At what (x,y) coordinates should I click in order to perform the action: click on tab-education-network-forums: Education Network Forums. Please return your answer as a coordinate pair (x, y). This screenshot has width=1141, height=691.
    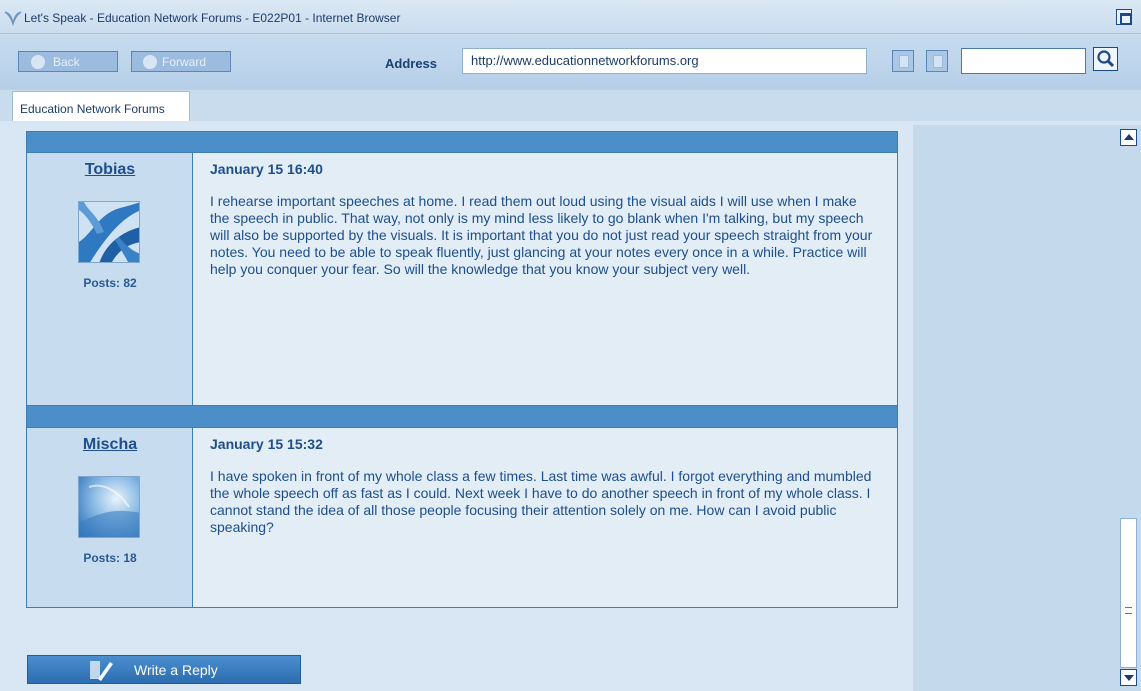
    Looking at the image, I should click on (101, 106).